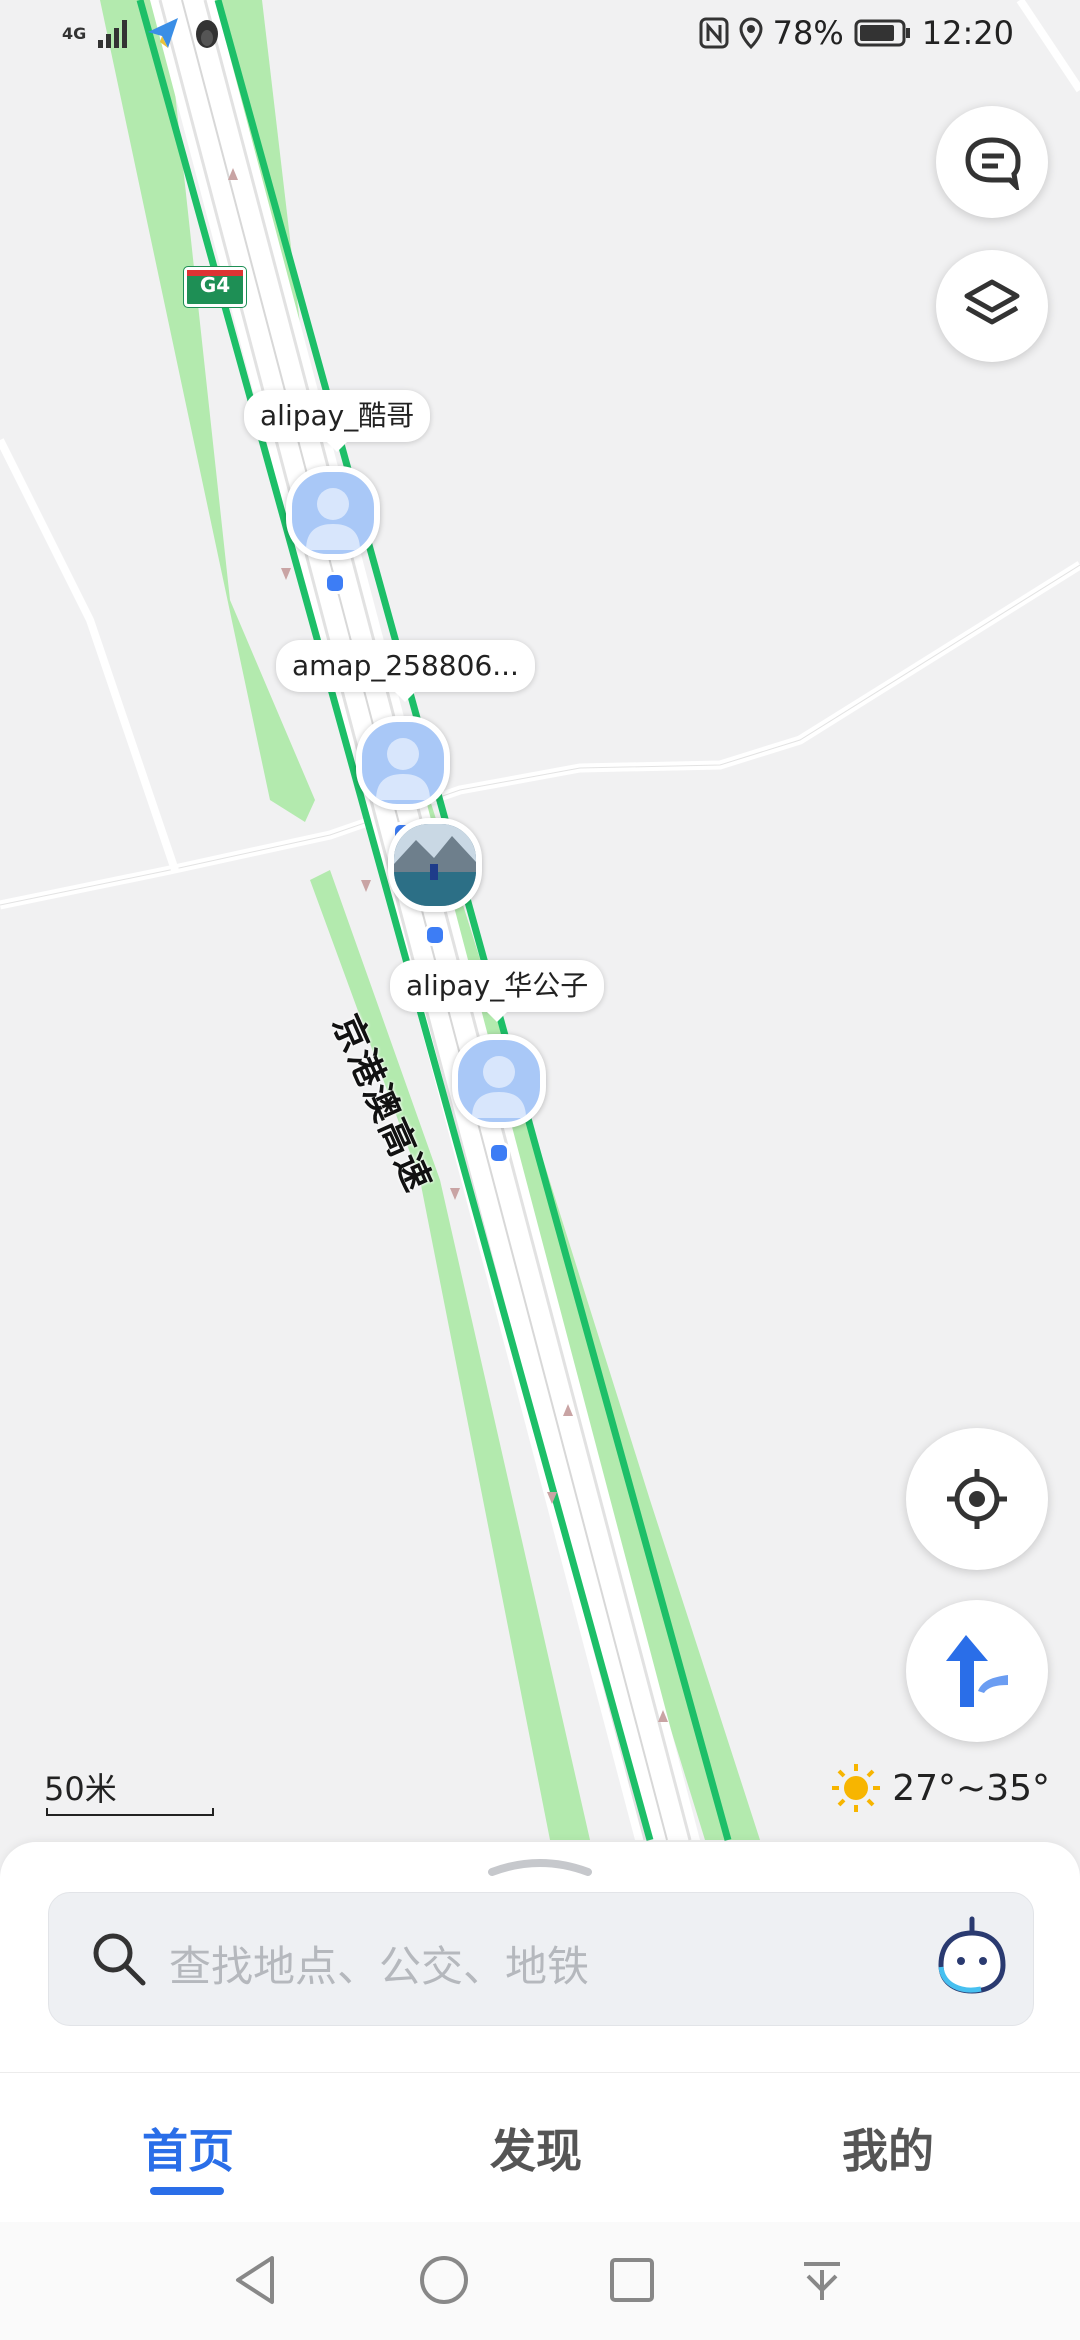 Image resolution: width=1080 pixels, height=2340 pixels. I want to click on nfc-icon, so click(714, 33).